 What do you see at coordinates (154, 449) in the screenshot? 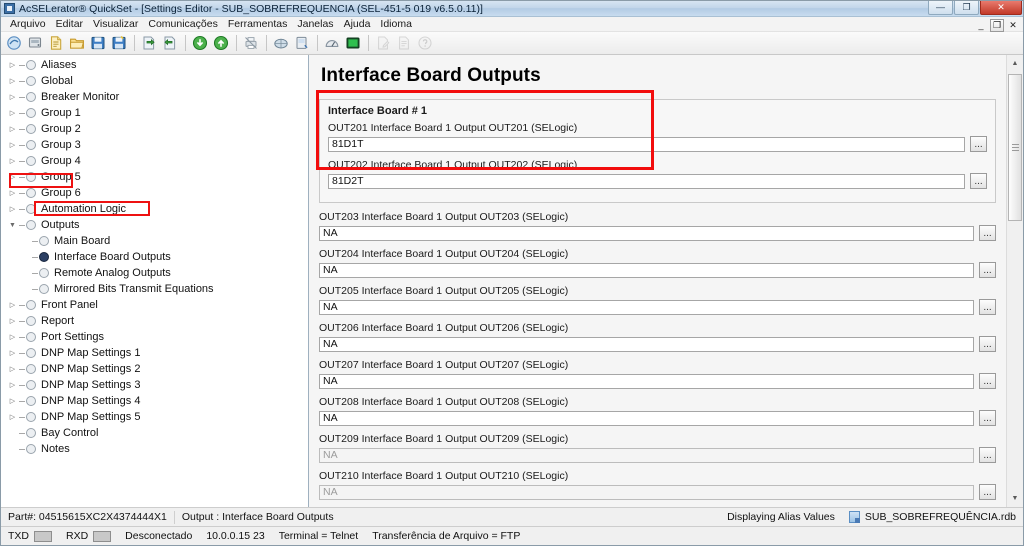
I see `tree-item-notes: Notes` at bounding box center [154, 449].